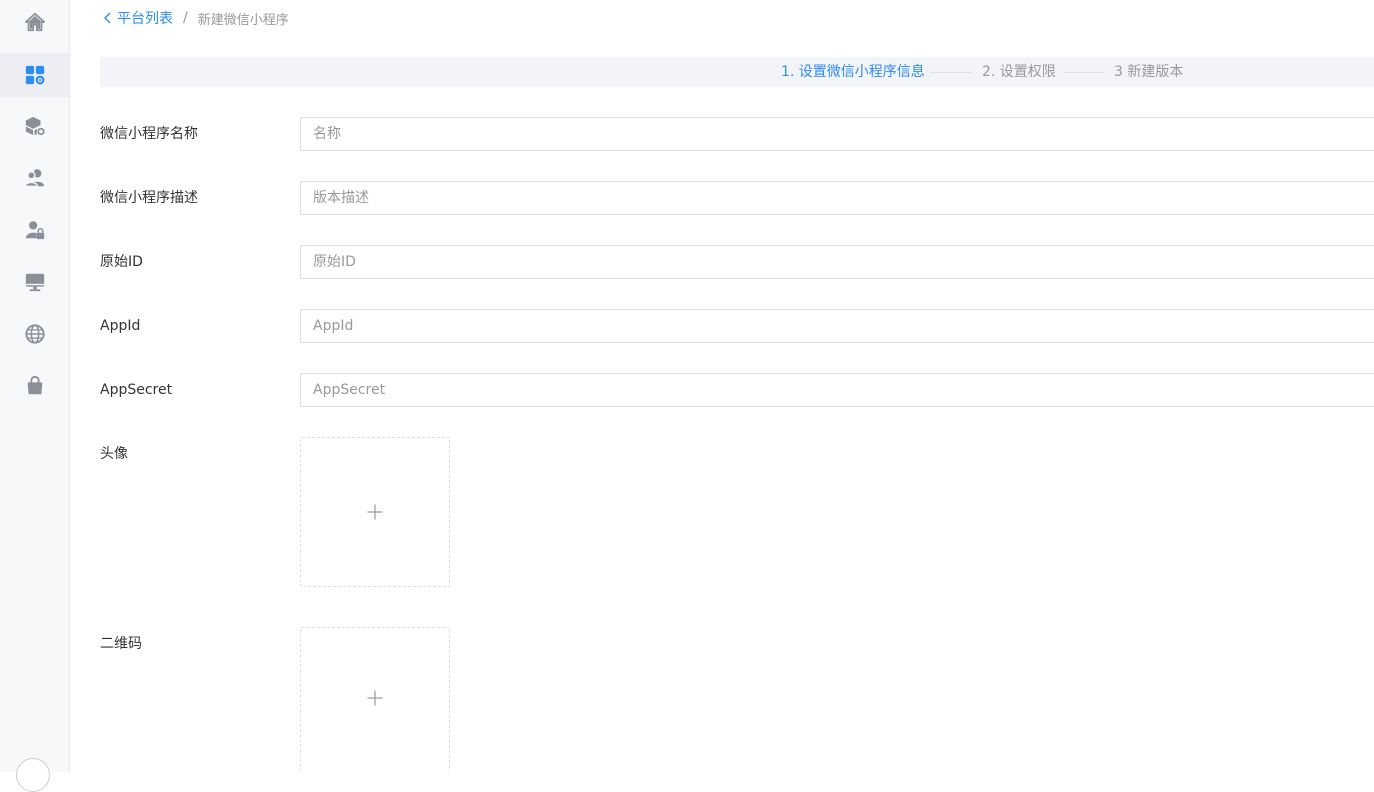 The image size is (1374, 792). I want to click on name-input, so click(837, 134).